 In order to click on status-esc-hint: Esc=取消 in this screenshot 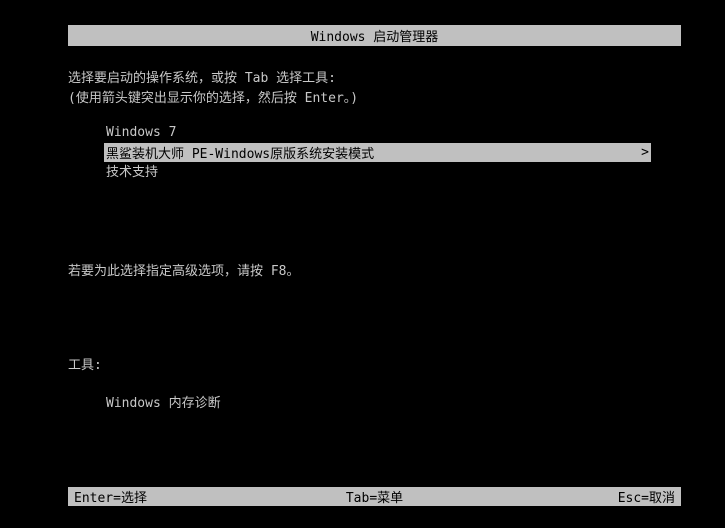, I will do `click(646, 498)`.